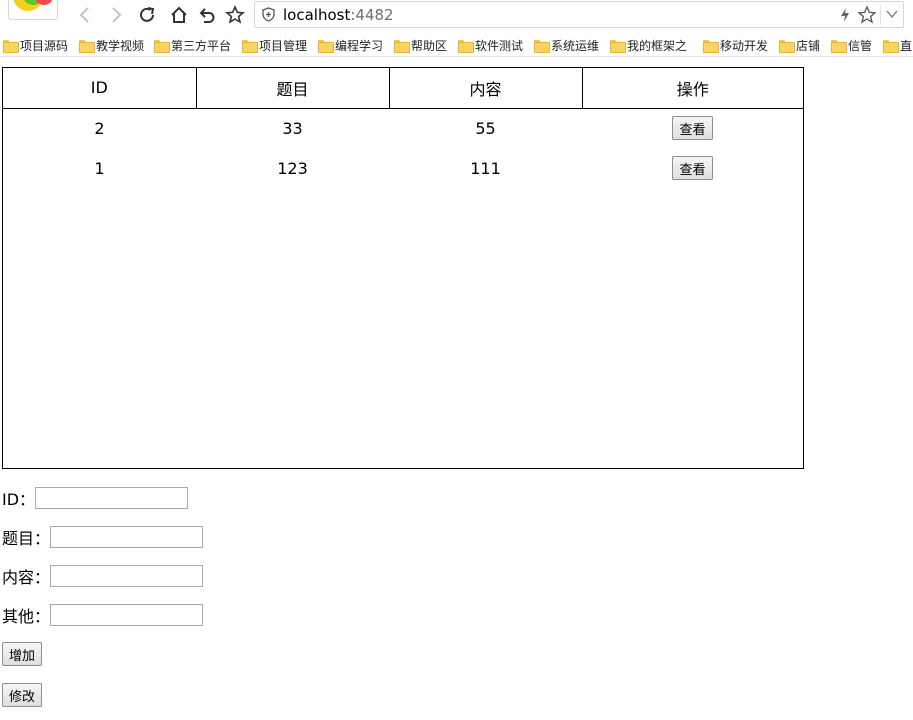  I want to click on table-header-row: ID 题目 内容 操作, so click(403, 88).